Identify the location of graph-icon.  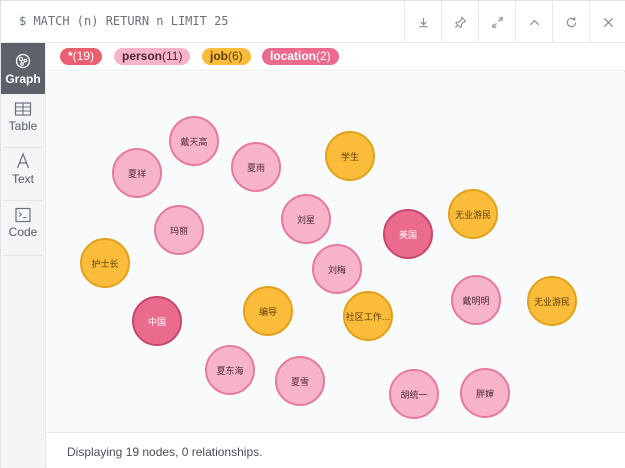
(23, 61).